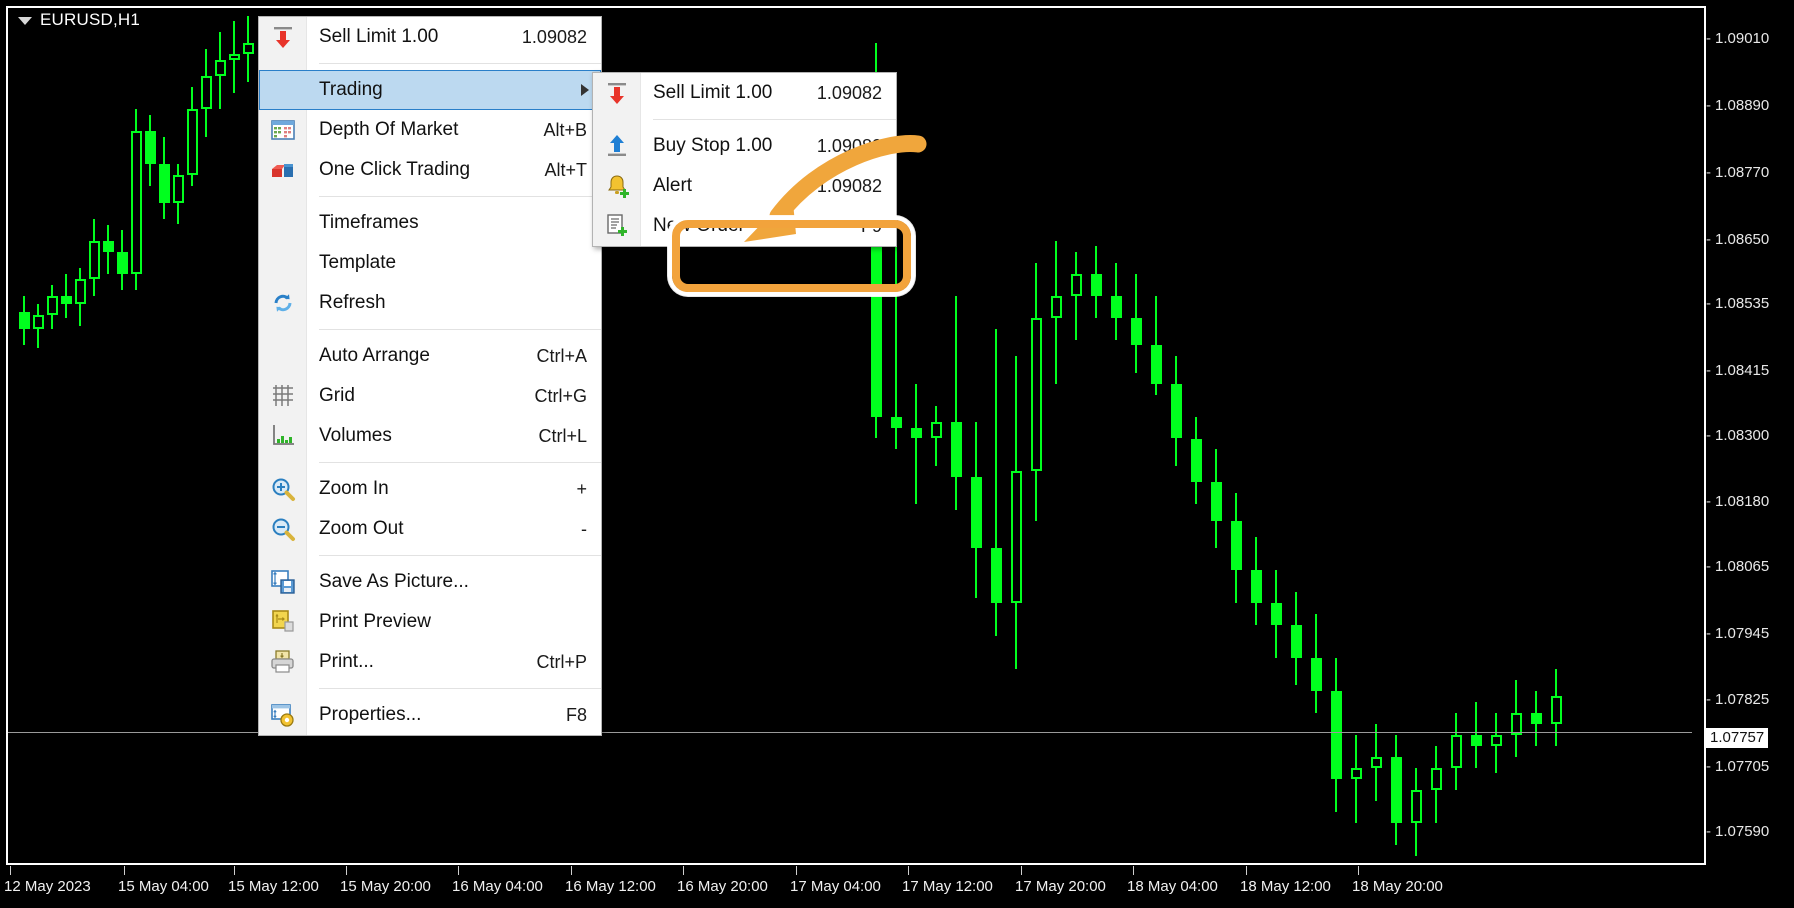 The width and height of the screenshot is (1794, 908). What do you see at coordinates (369, 222) in the screenshot?
I see `menu-item-label: Timeframes` at bounding box center [369, 222].